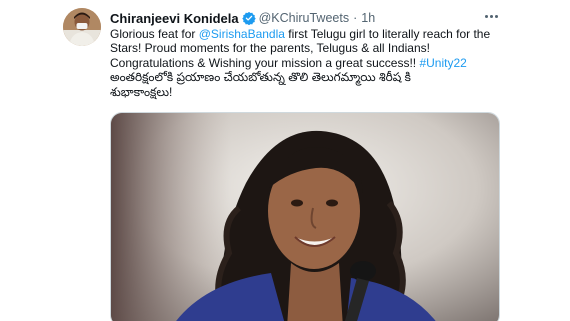 This screenshot has width=570, height=321. I want to click on author-name: Chiranjeevi Konidela, so click(174, 18).